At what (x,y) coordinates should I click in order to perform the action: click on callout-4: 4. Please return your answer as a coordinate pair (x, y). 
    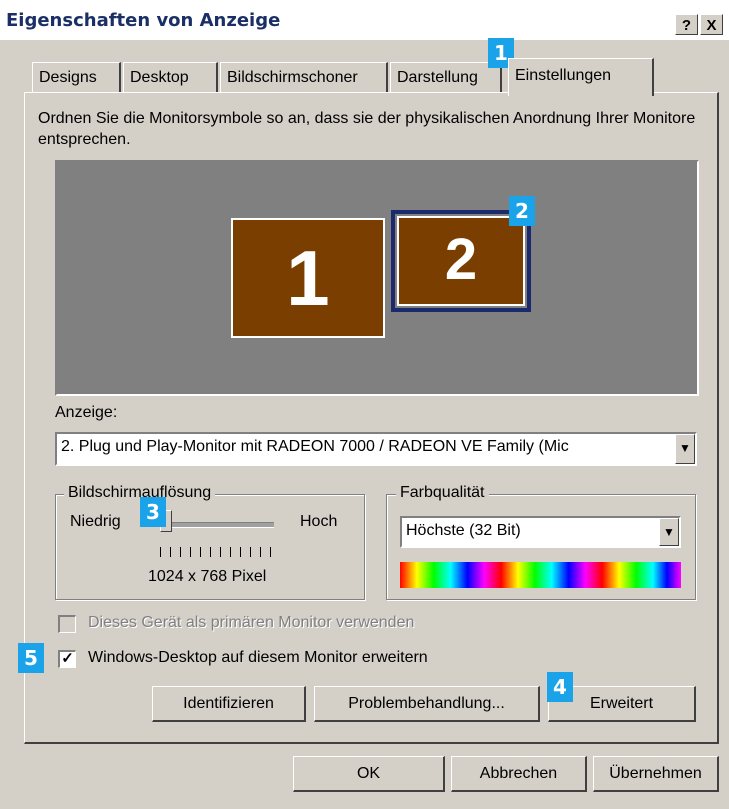
    Looking at the image, I should click on (560, 687).